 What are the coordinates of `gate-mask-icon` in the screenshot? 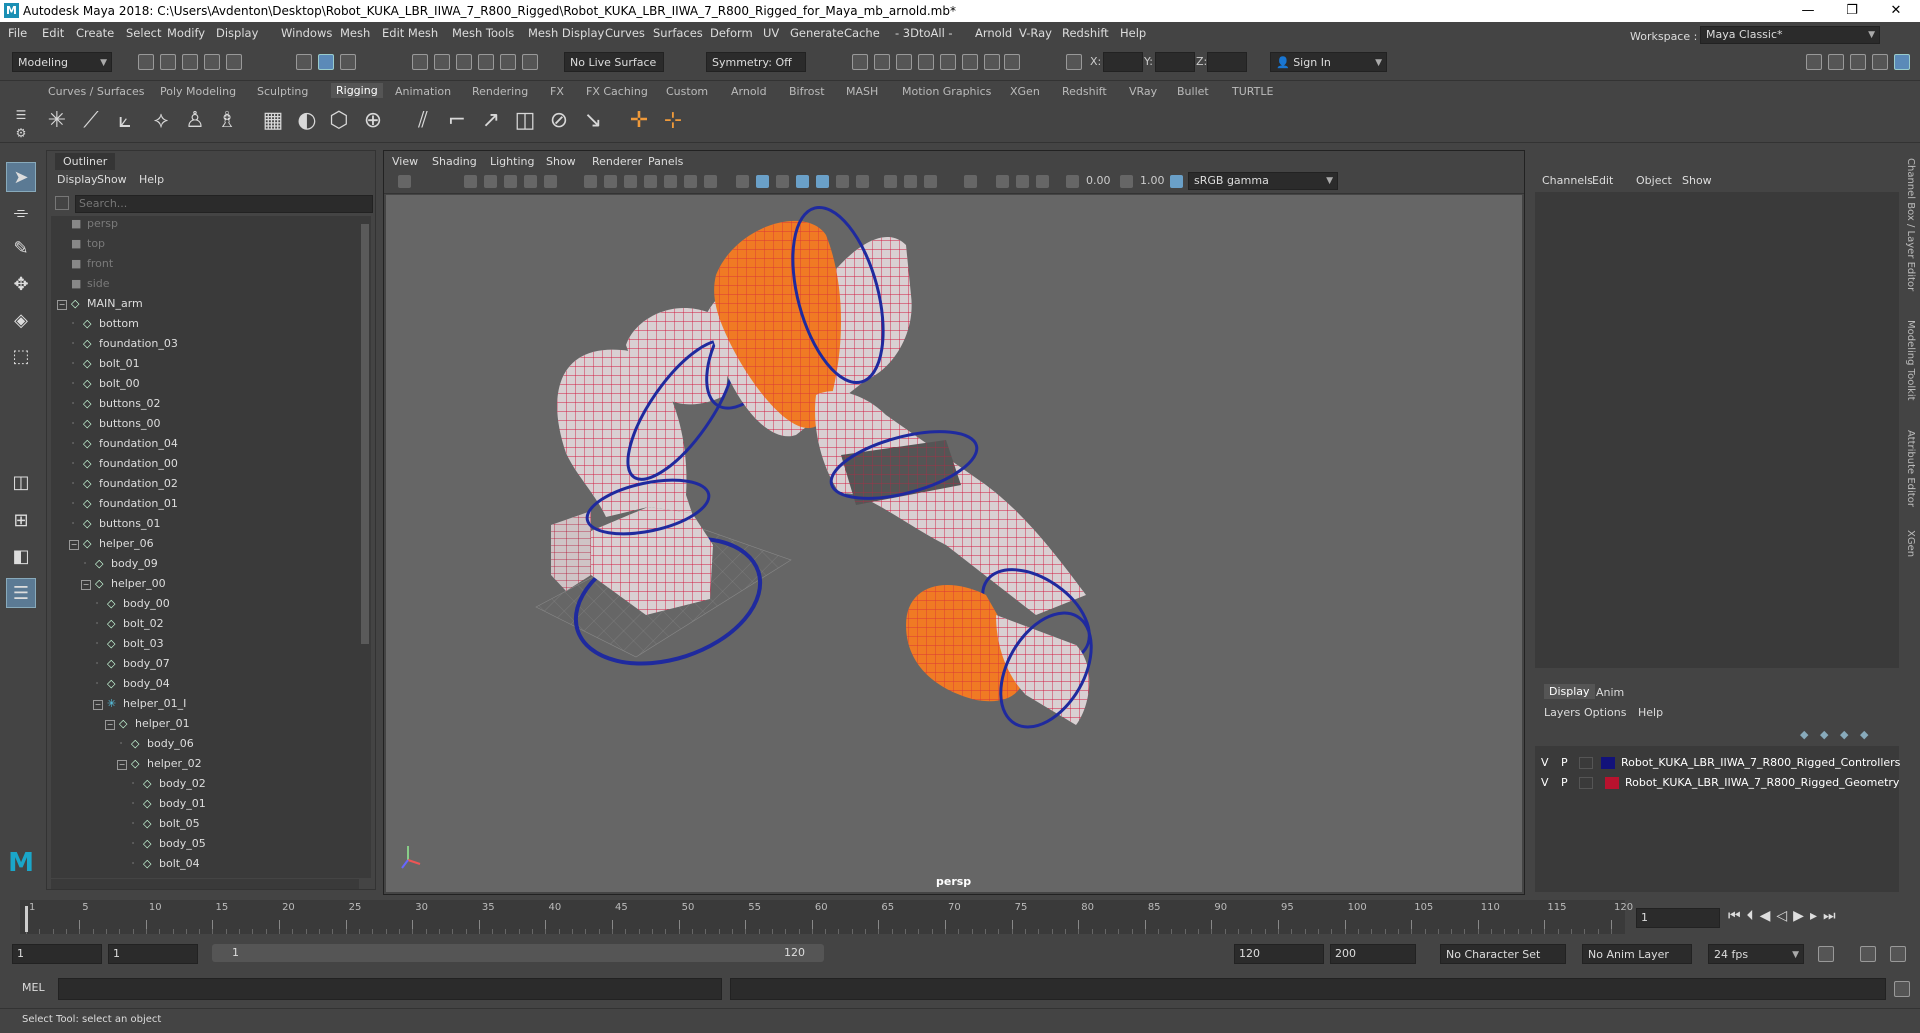 It's located at (650, 181).